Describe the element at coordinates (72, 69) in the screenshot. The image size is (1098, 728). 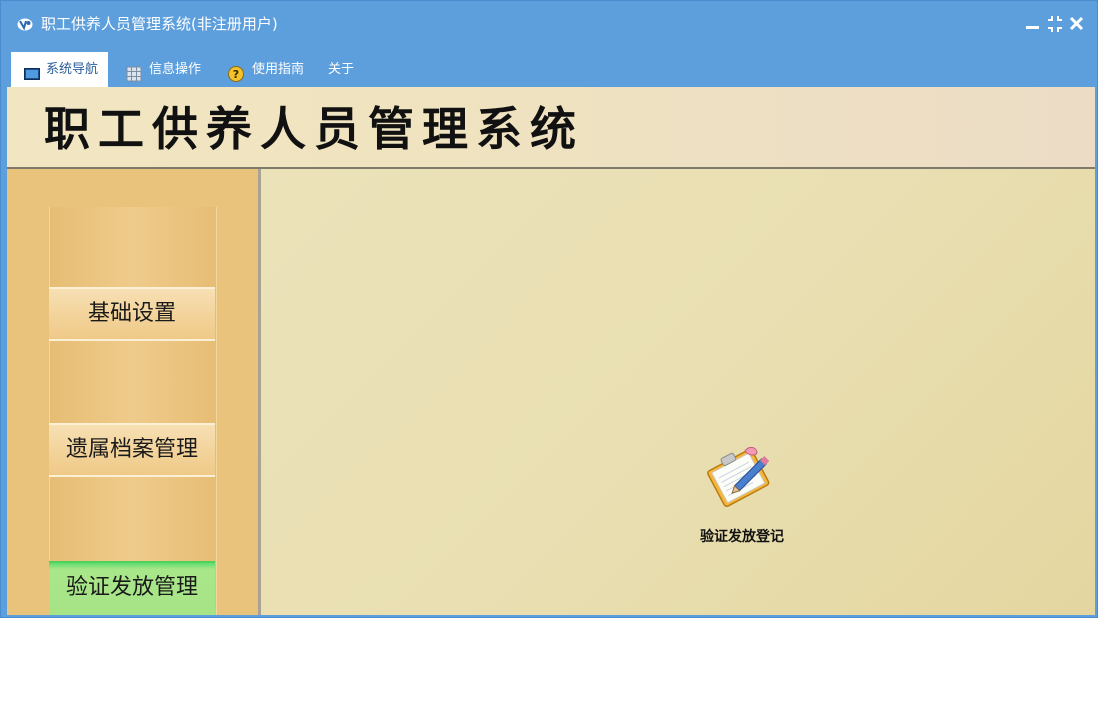
I see `tab-label: 系统导航` at that location.